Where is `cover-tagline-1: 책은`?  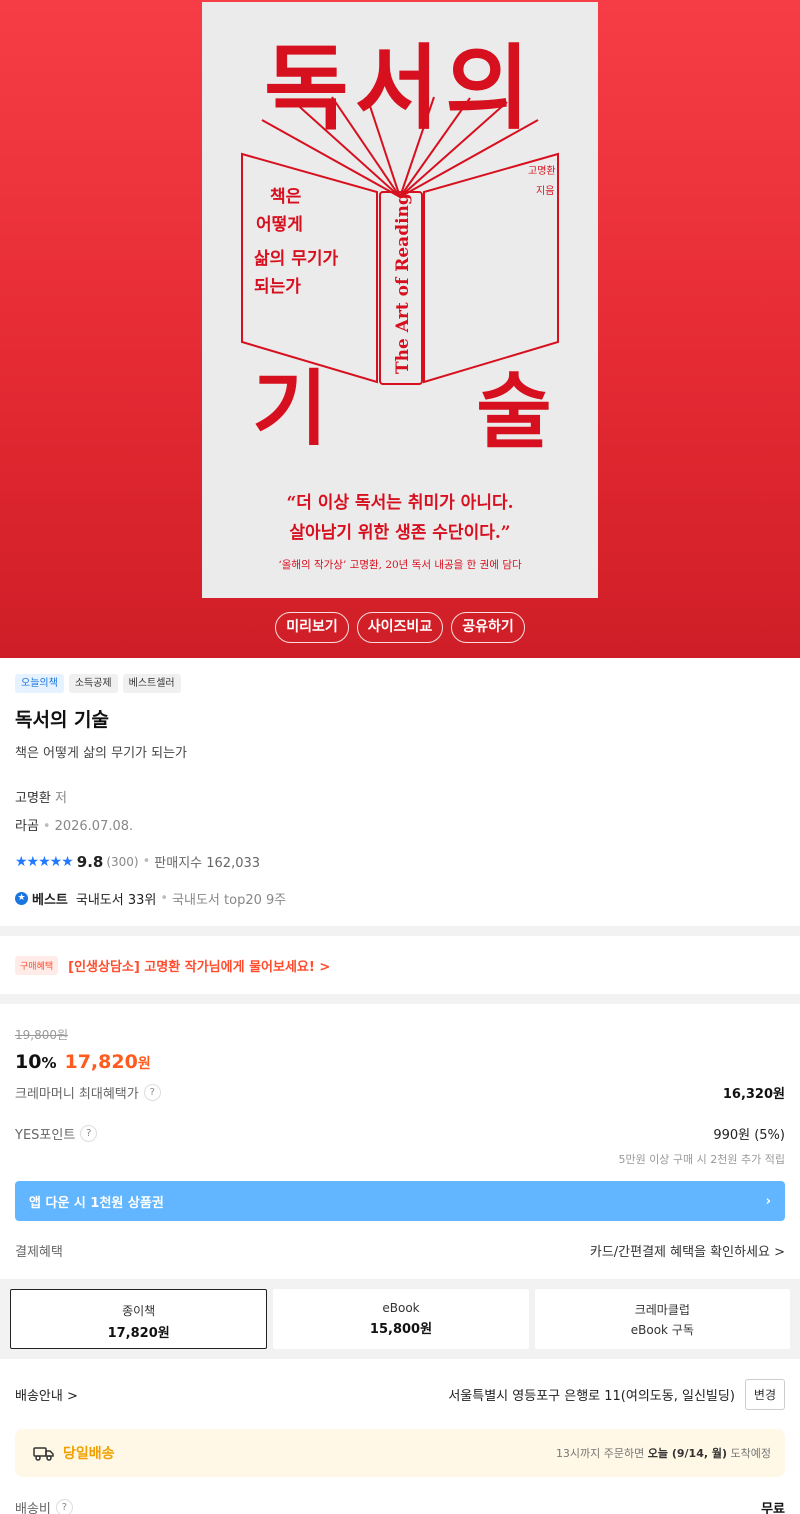 cover-tagline-1: 책은 is located at coordinates (286, 197).